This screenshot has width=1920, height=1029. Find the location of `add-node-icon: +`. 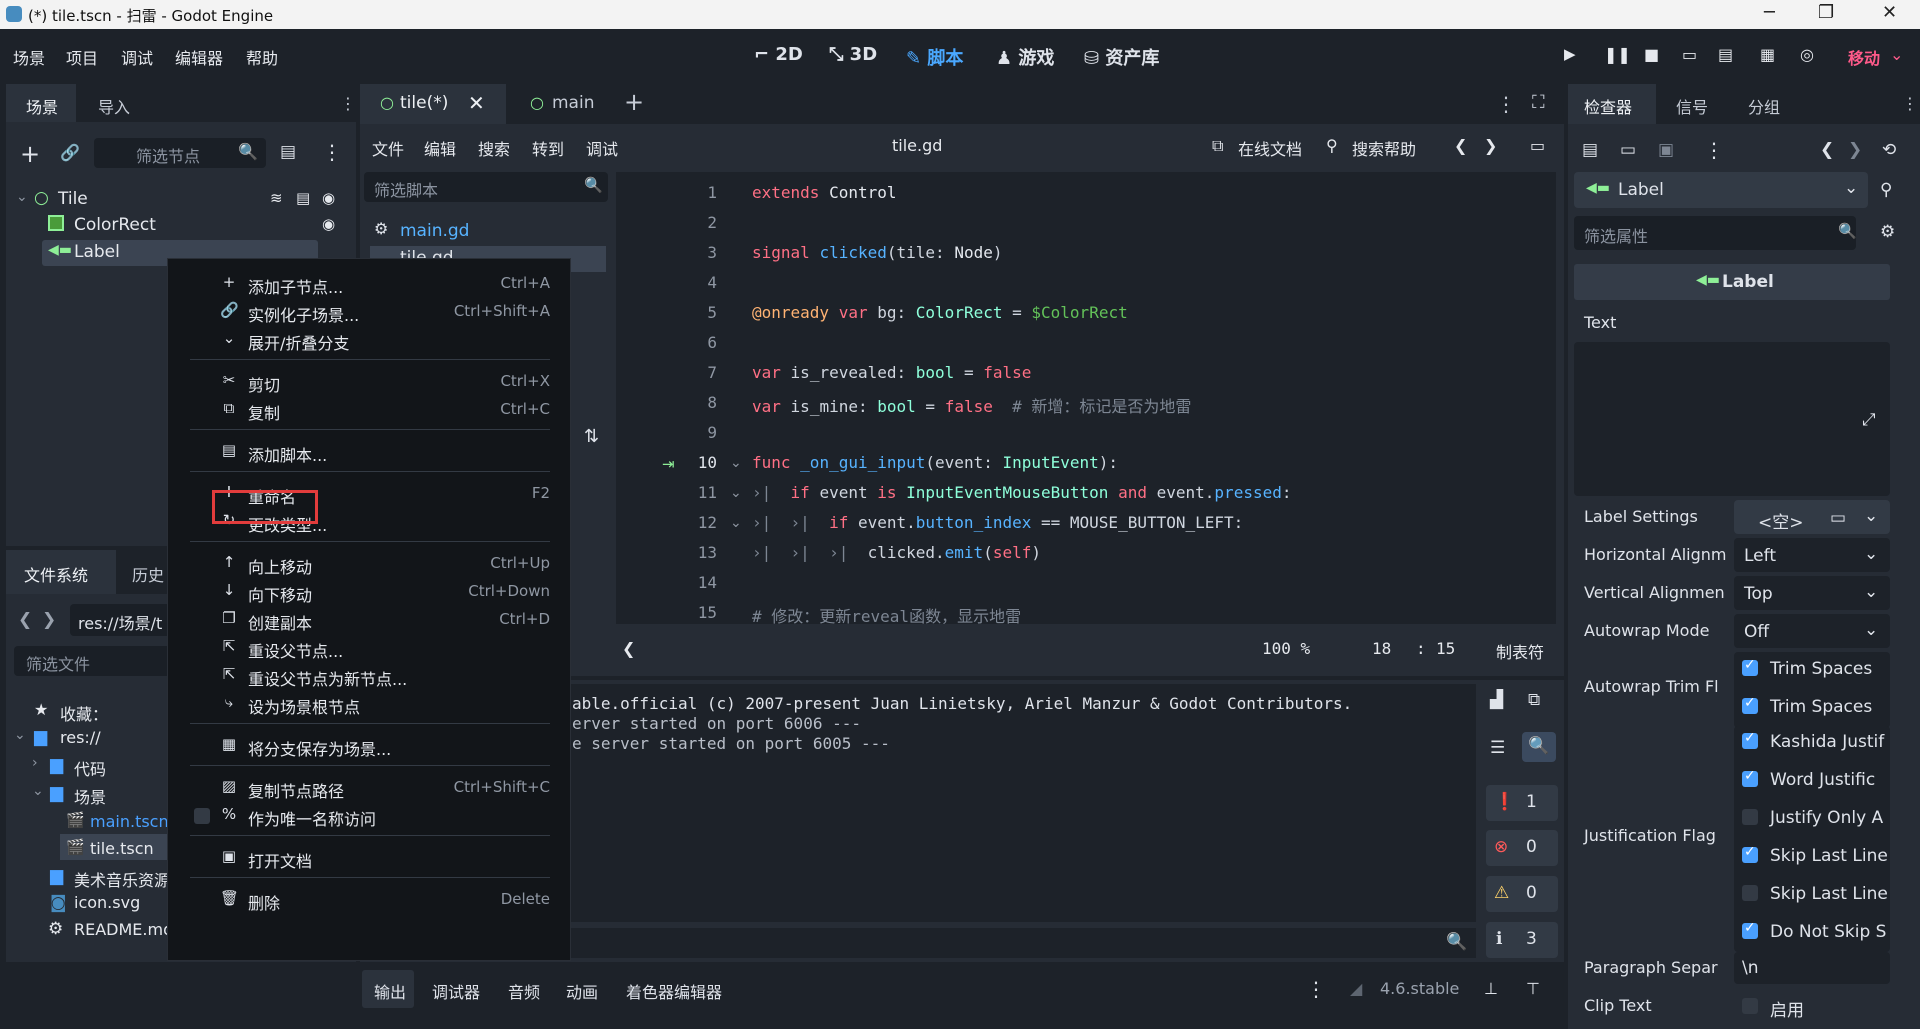

add-node-icon: + is located at coordinates (30, 154).